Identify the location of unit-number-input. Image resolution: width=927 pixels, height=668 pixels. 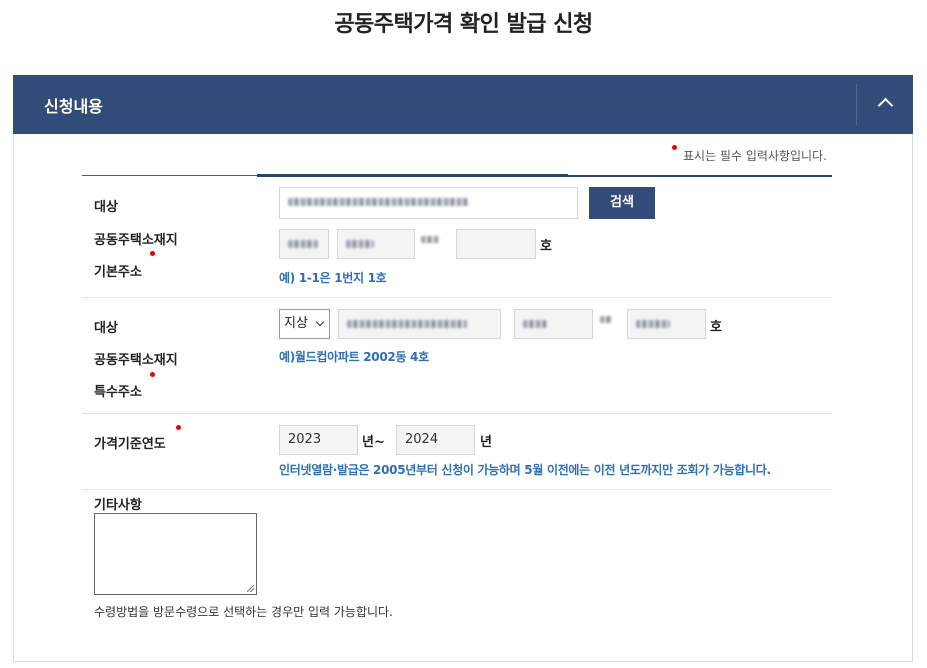
(496, 244).